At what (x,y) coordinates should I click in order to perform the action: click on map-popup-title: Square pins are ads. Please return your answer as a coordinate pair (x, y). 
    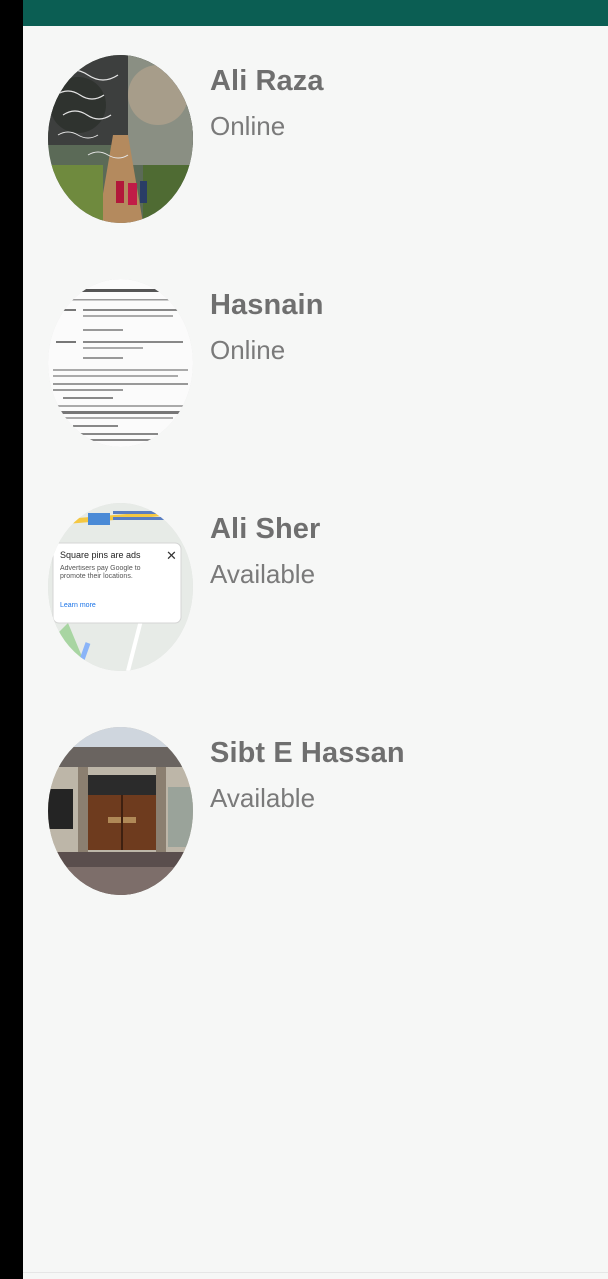
    Looking at the image, I should click on (100, 555).